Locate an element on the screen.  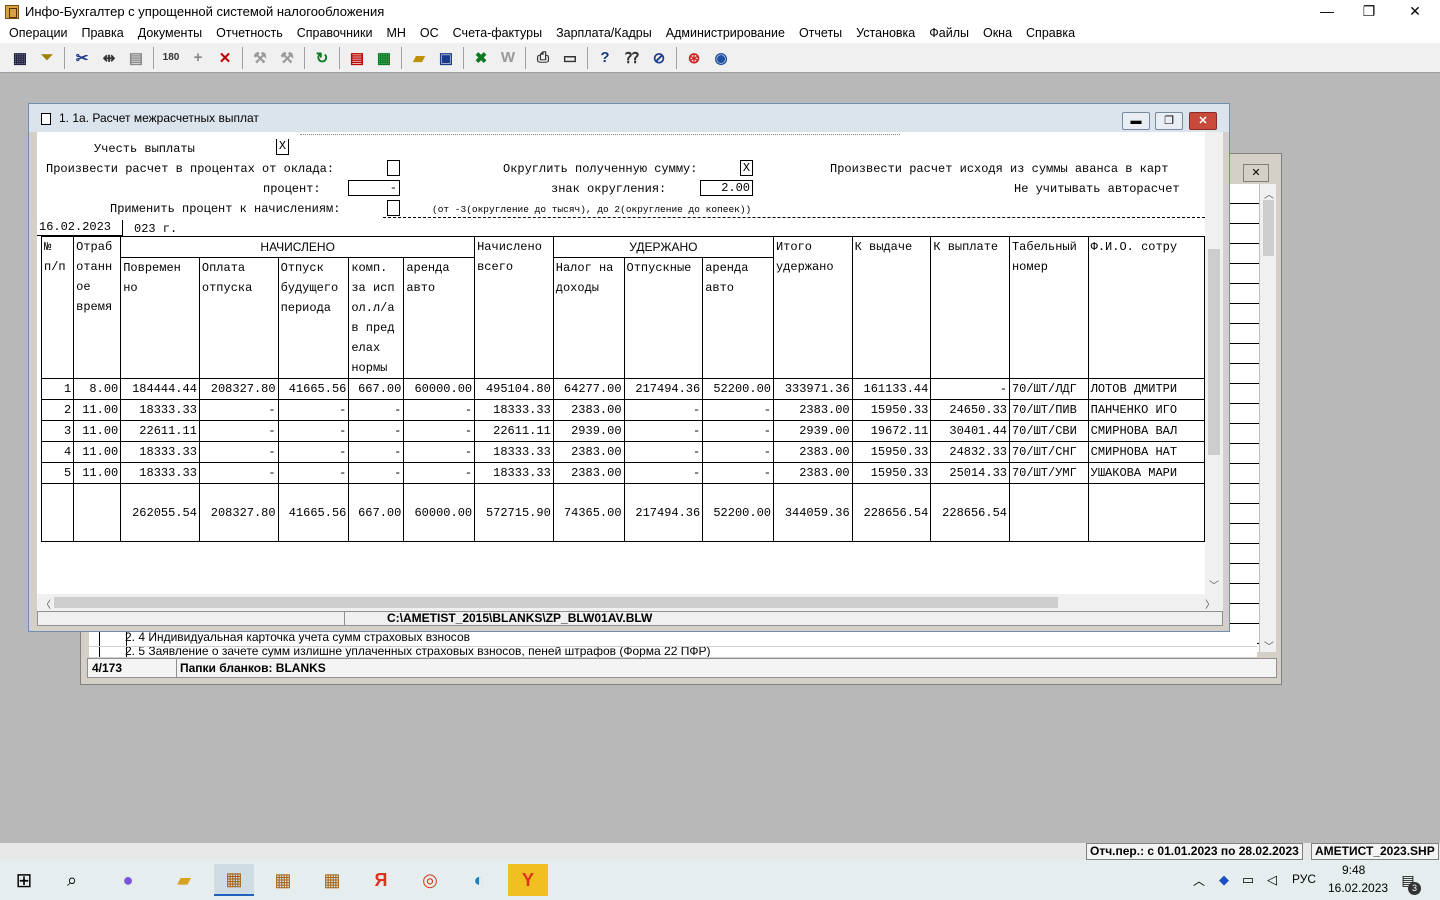
table-cell: 70/ШТ/УМГ is located at coordinates (1048, 473).